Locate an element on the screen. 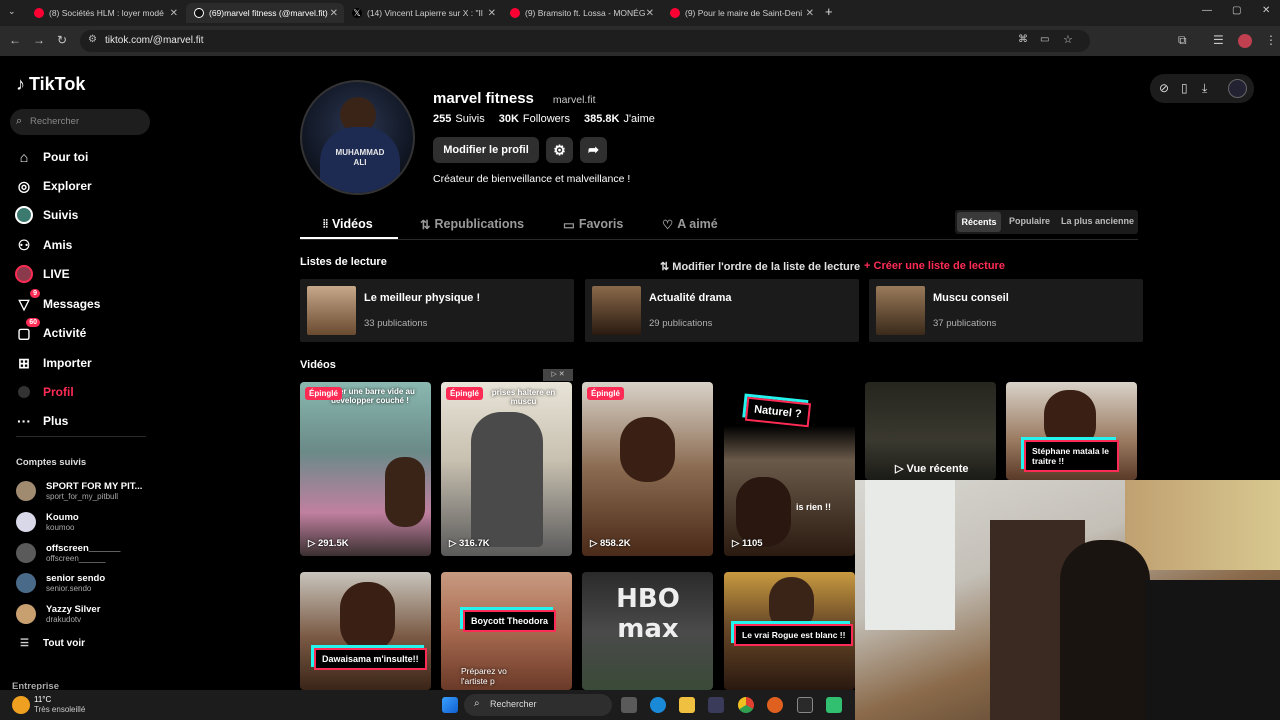  views-count: ▷ 291.5K is located at coordinates (328, 543).